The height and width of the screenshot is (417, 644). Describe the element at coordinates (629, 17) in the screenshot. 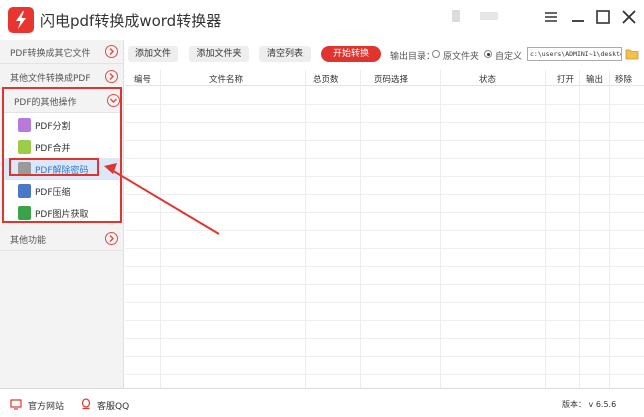

I see `close-icon` at that location.